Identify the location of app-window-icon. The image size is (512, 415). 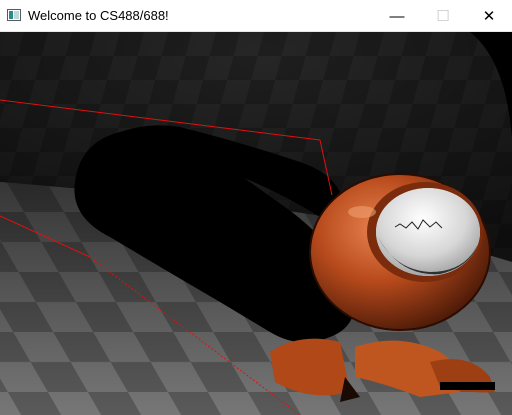
(14, 15).